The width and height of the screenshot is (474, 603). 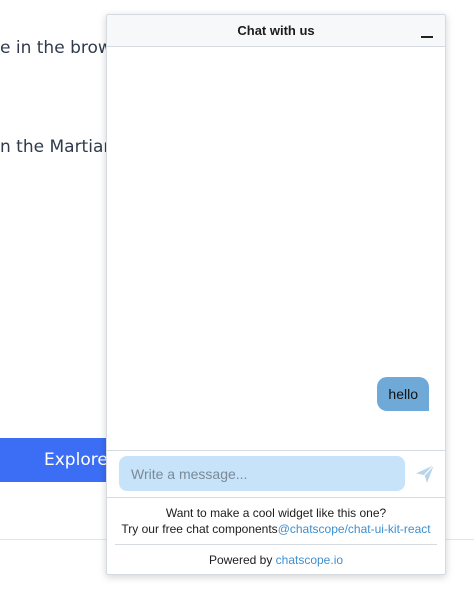 I want to click on send-button, so click(x=425, y=474).